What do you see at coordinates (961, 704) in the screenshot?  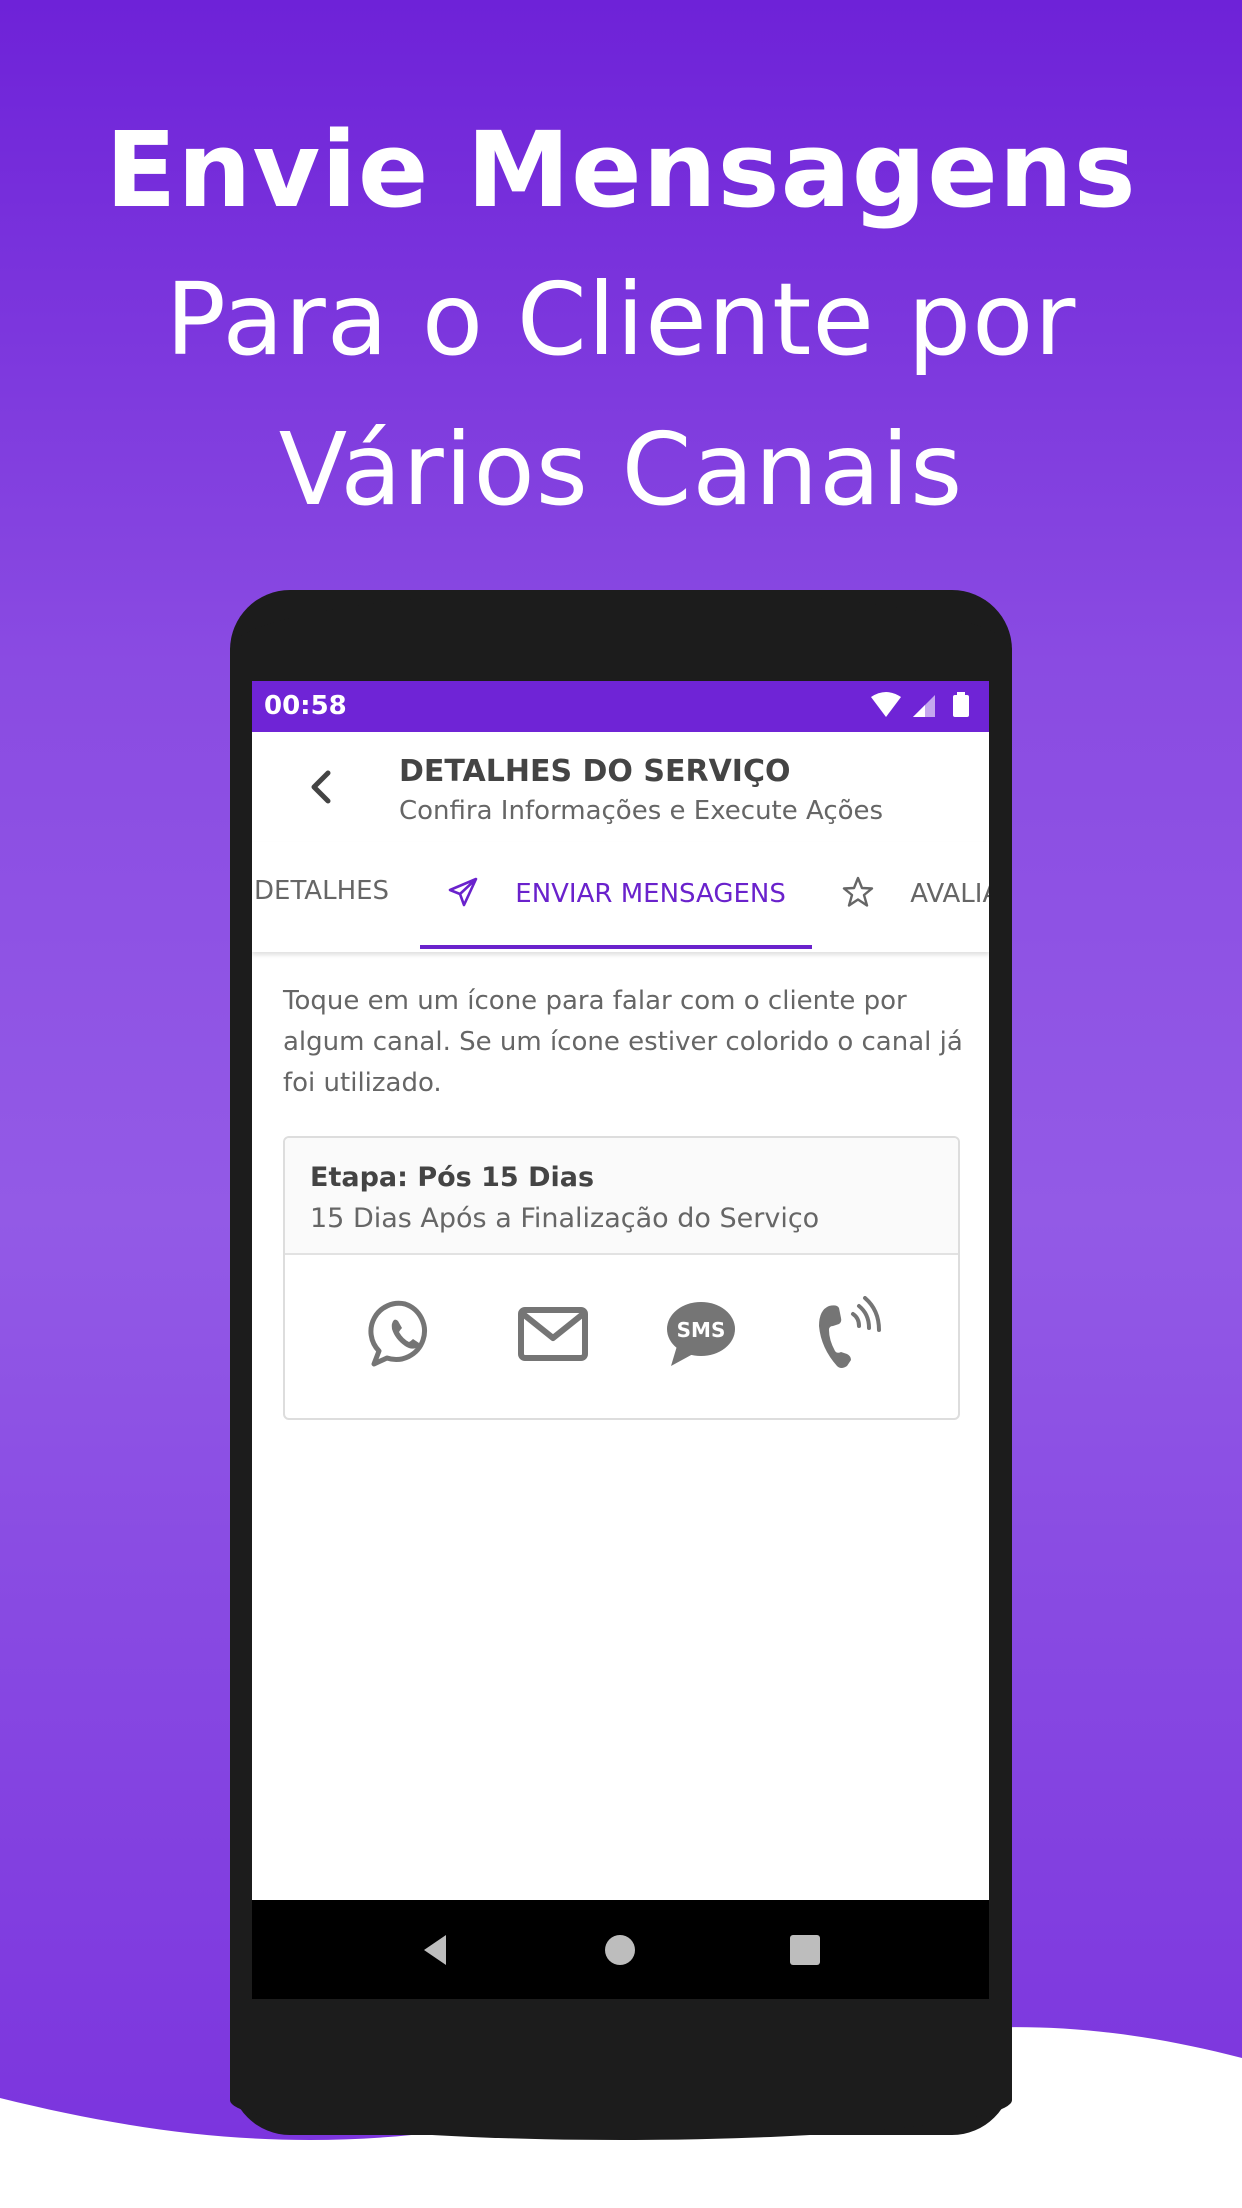 I see `battery-icon` at bounding box center [961, 704].